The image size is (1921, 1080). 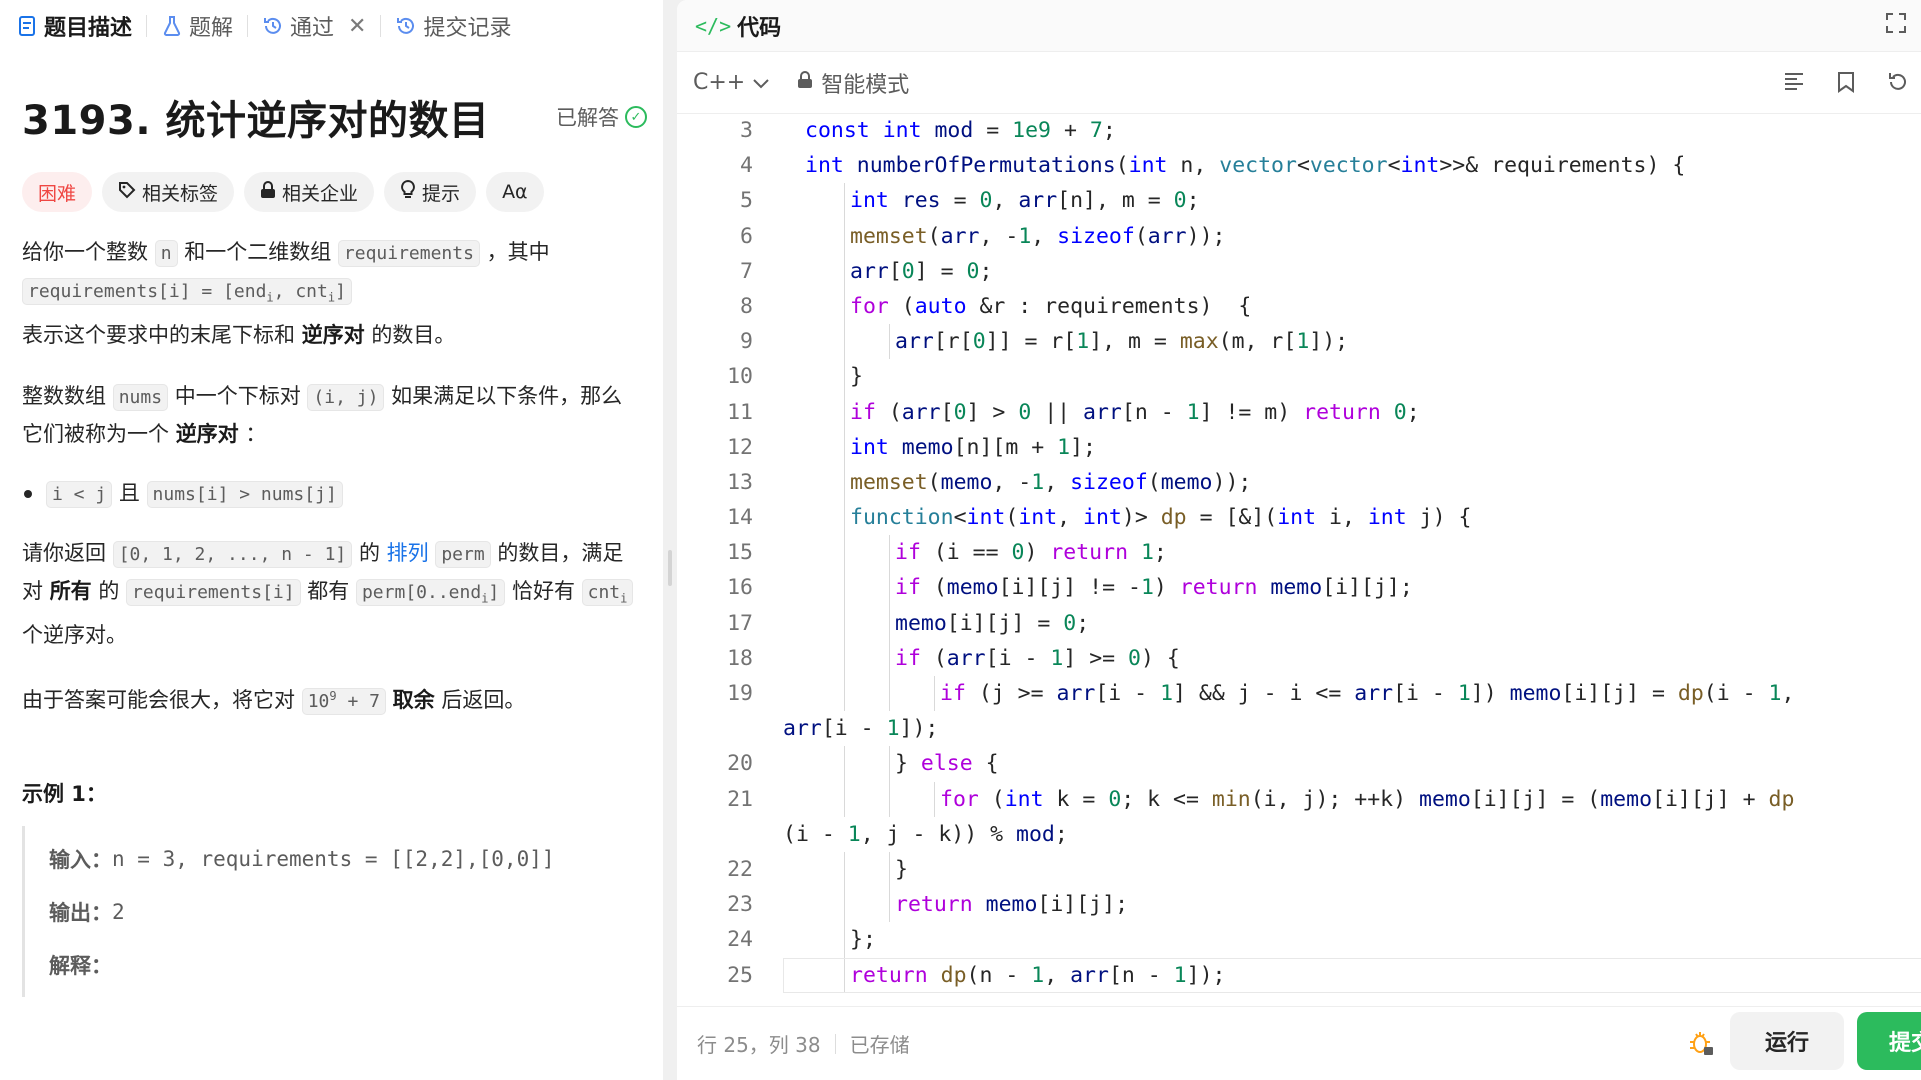 I want to click on line-number: 18, so click(x=740, y=658).